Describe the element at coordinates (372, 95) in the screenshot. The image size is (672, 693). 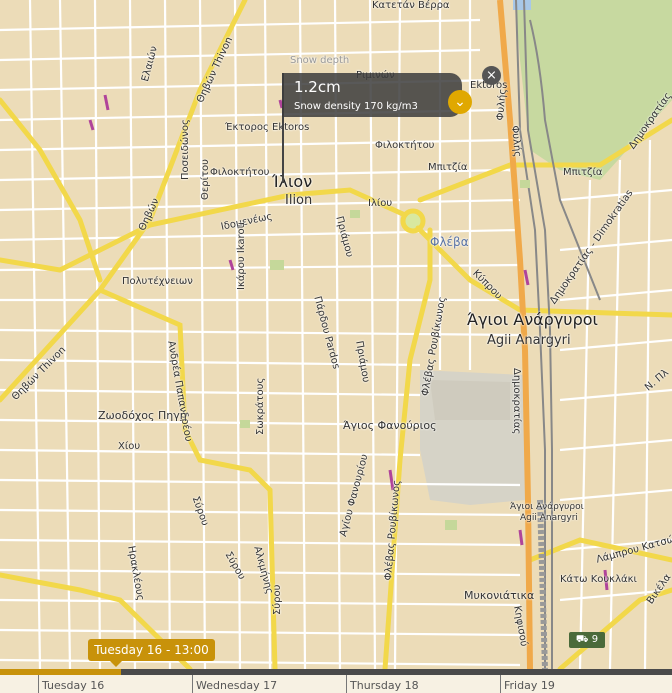
I see `snow-depth-popup: 1.2cm Snow density 170 kg/m3` at that location.